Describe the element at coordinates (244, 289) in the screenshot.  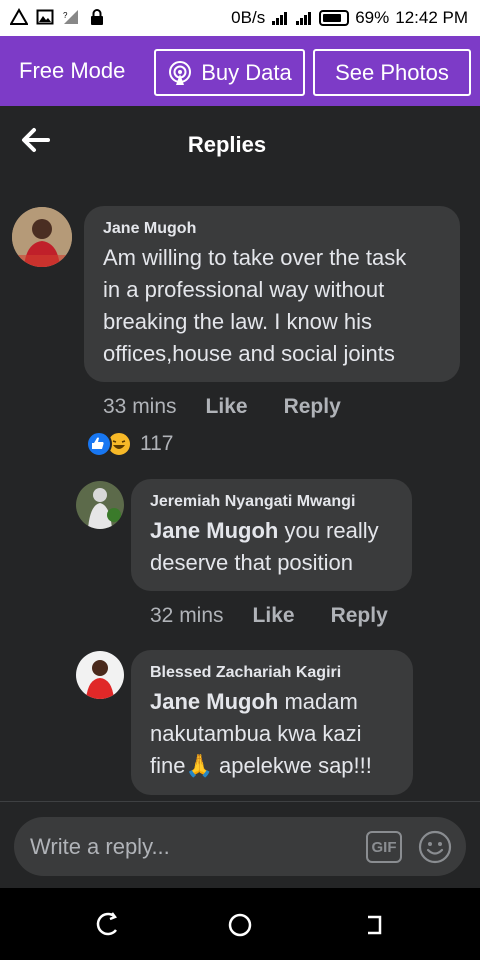
I see `comment-line: in a professional way without` at that location.